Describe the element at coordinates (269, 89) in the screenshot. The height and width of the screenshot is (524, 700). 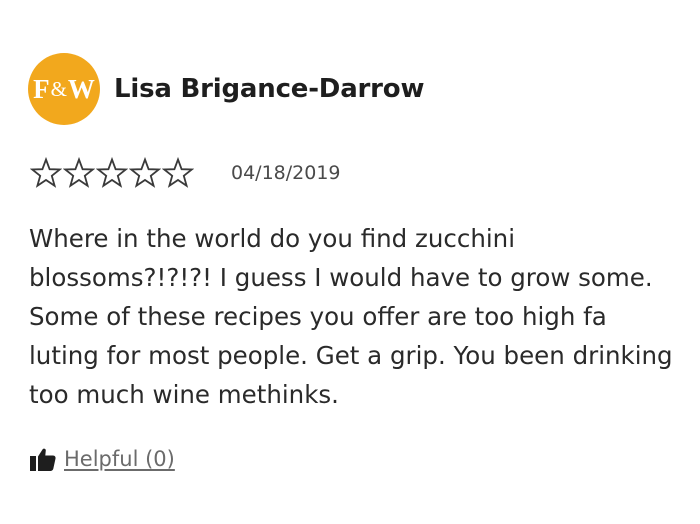
I see `author-name: Lisa Brigance-Darrow` at that location.